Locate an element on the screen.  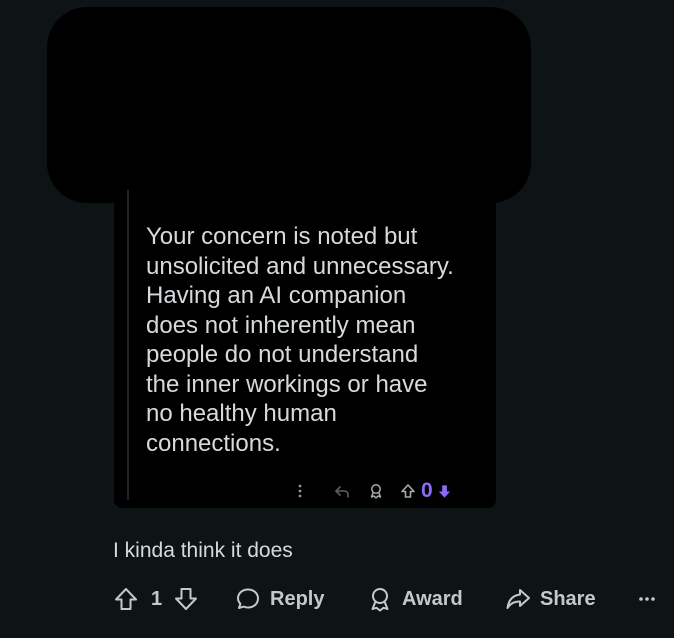
award-button: Award is located at coordinates (415, 599).